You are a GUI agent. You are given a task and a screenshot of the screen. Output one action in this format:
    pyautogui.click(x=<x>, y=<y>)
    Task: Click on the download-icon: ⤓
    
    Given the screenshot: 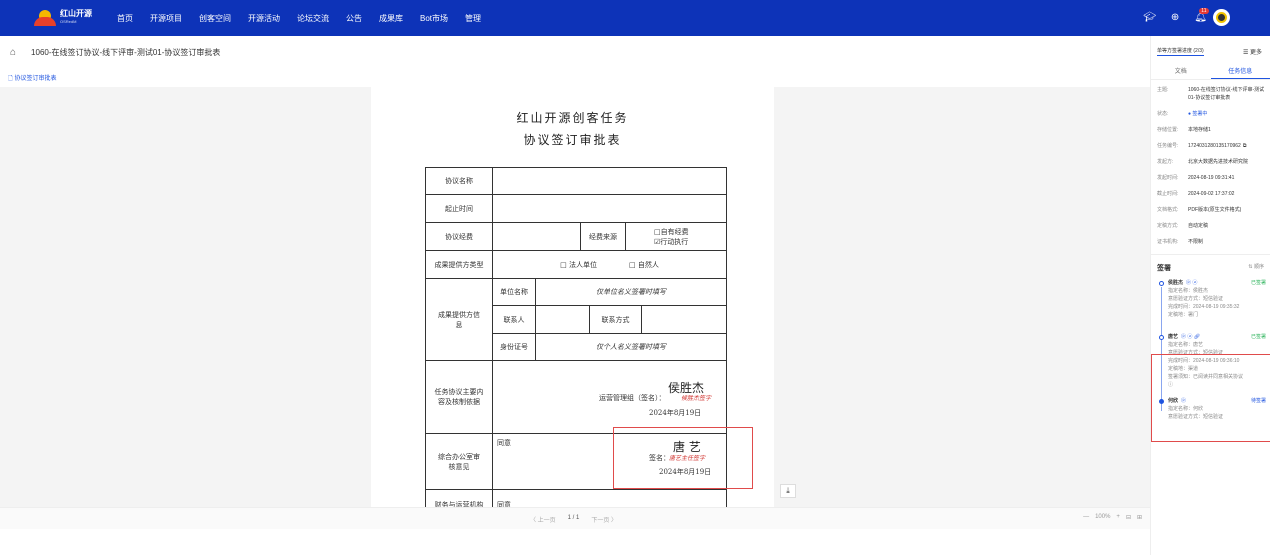 What is the action you would take?
    pyautogui.click(x=788, y=490)
    